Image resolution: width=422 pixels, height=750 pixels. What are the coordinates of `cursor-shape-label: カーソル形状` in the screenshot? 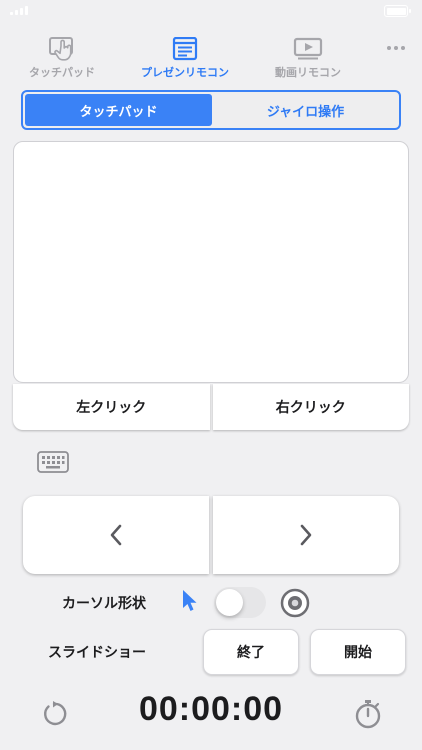 It's located at (104, 604).